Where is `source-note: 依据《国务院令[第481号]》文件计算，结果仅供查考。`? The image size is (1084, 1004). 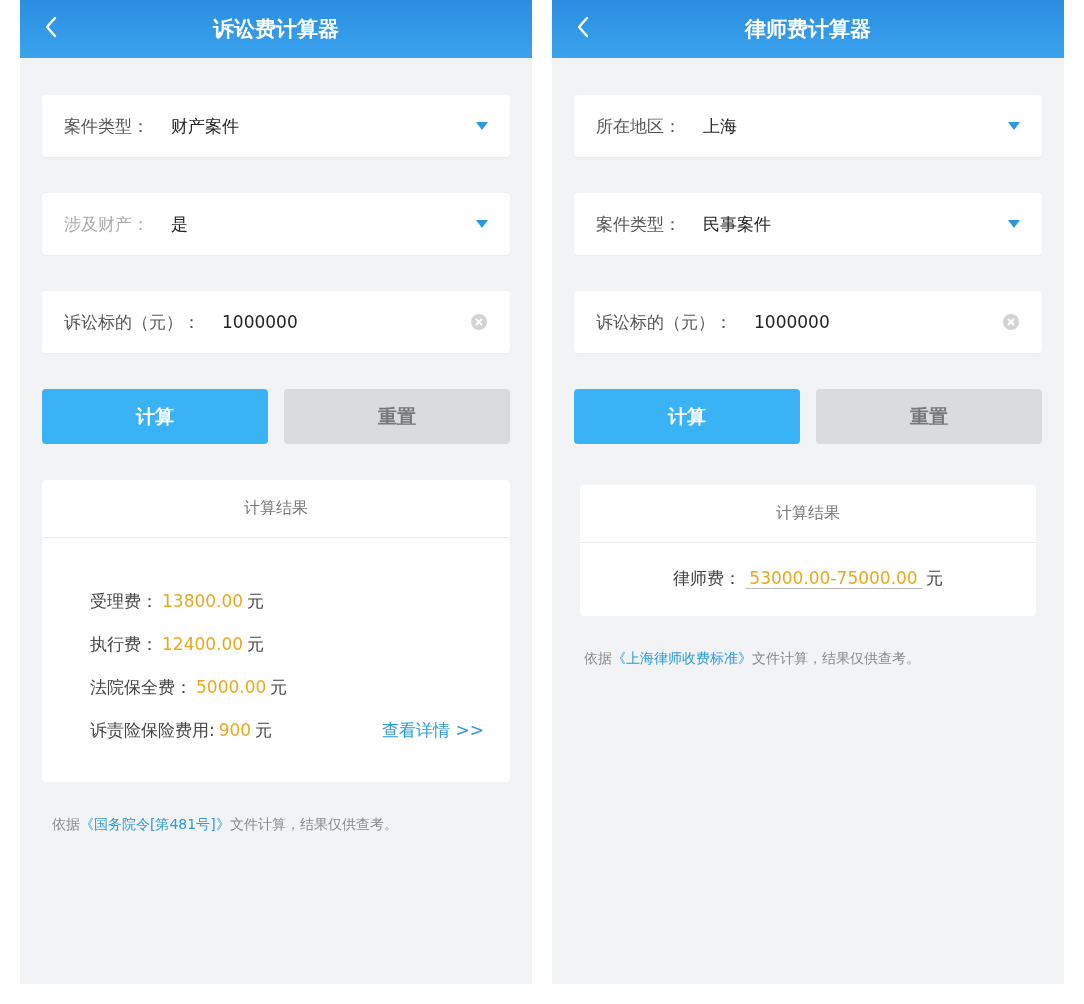 source-note: 依据《国务院令[第481号]》文件计算，结果仅供查考。 is located at coordinates (225, 825).